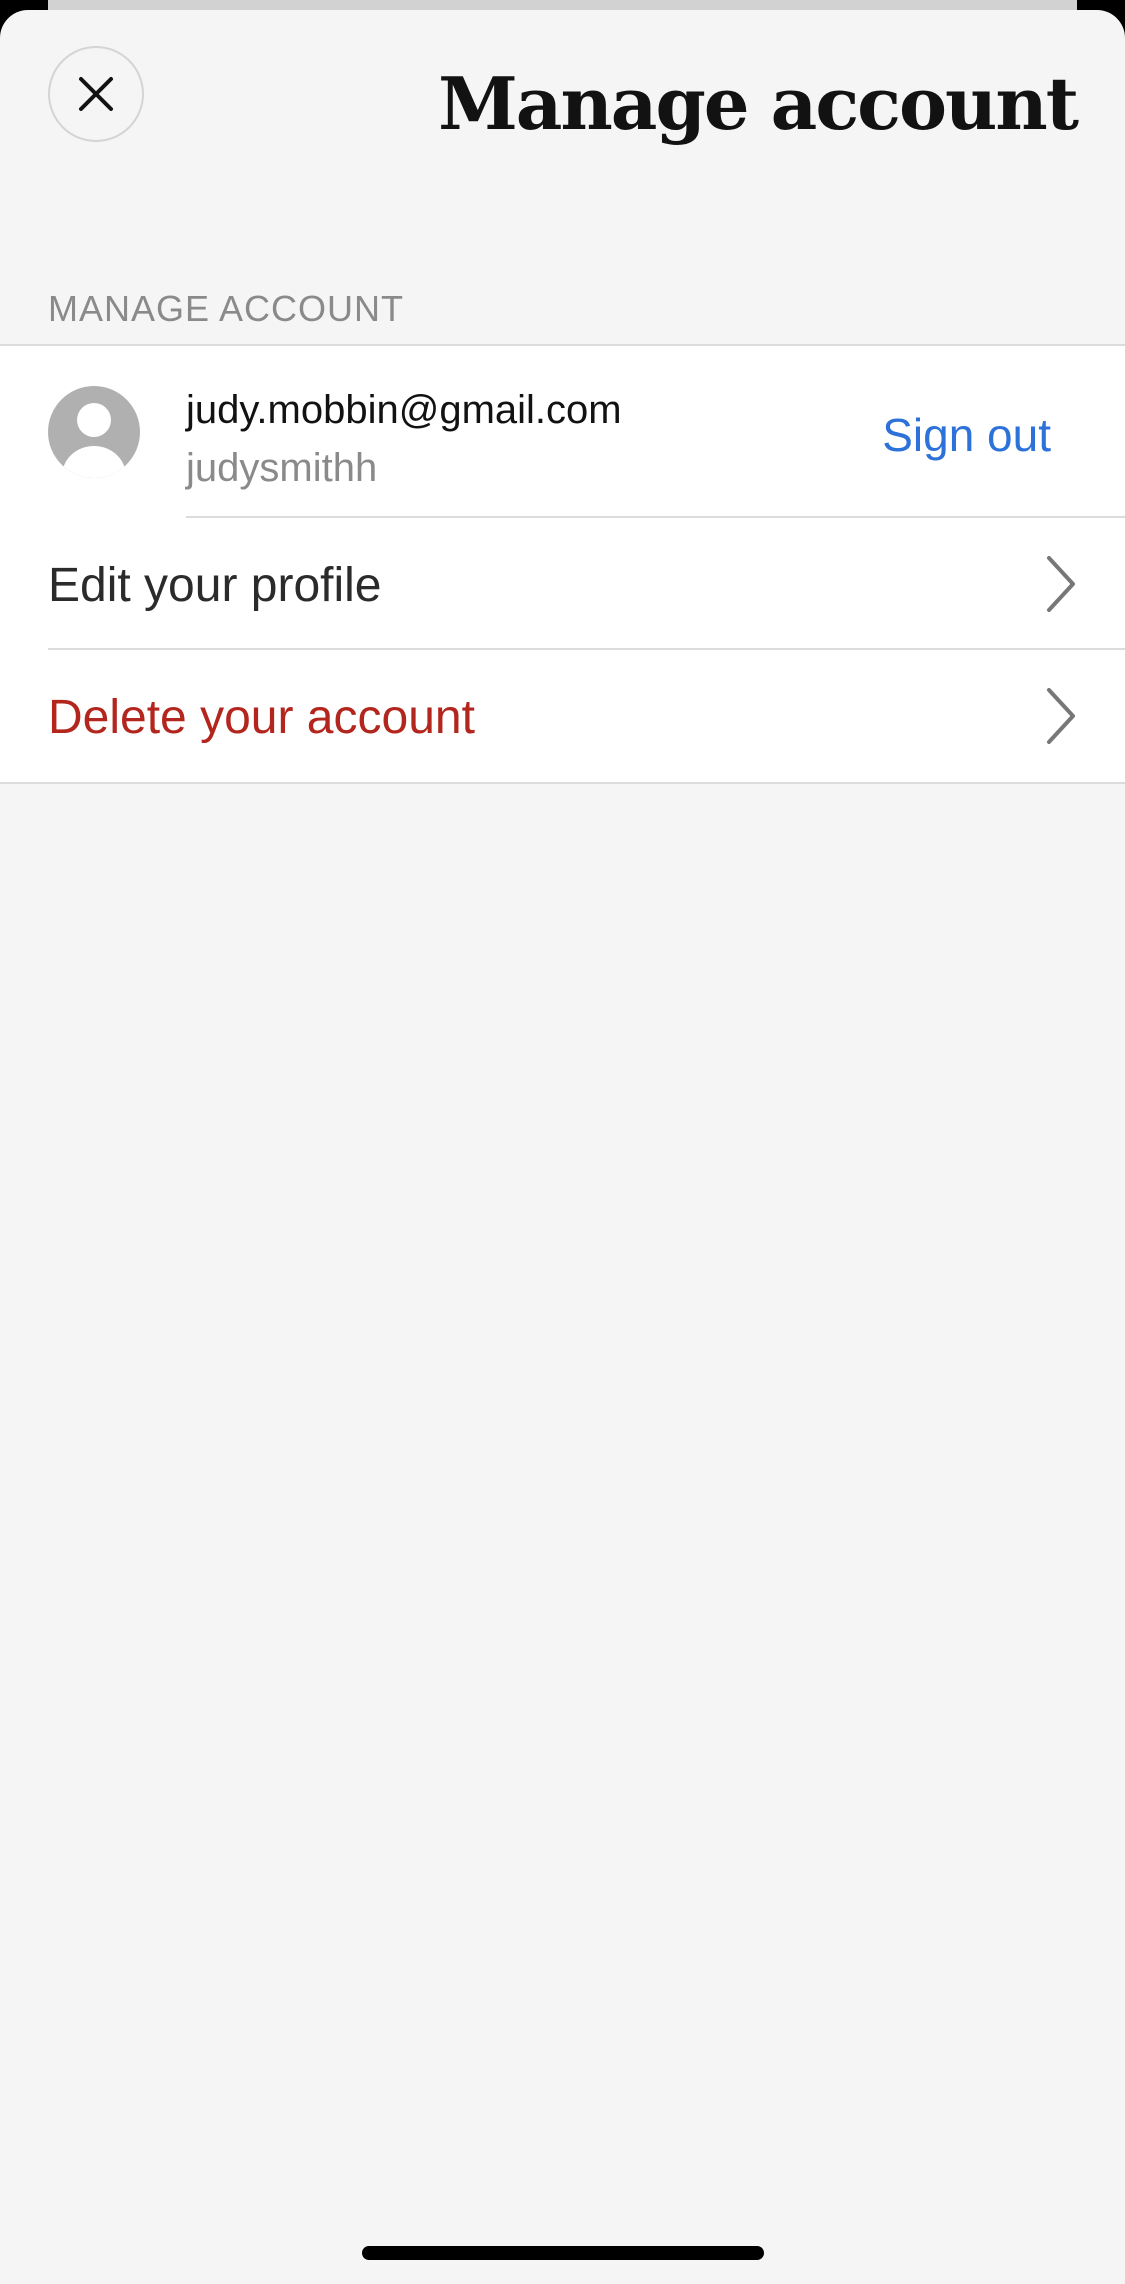 The height and width of the screenshot is (2284, 1125). What do you see at coordinates (215, 585) in the screenshot?
I see `edit-profile-label: Edit your profile` at bounding box center [215, 585].